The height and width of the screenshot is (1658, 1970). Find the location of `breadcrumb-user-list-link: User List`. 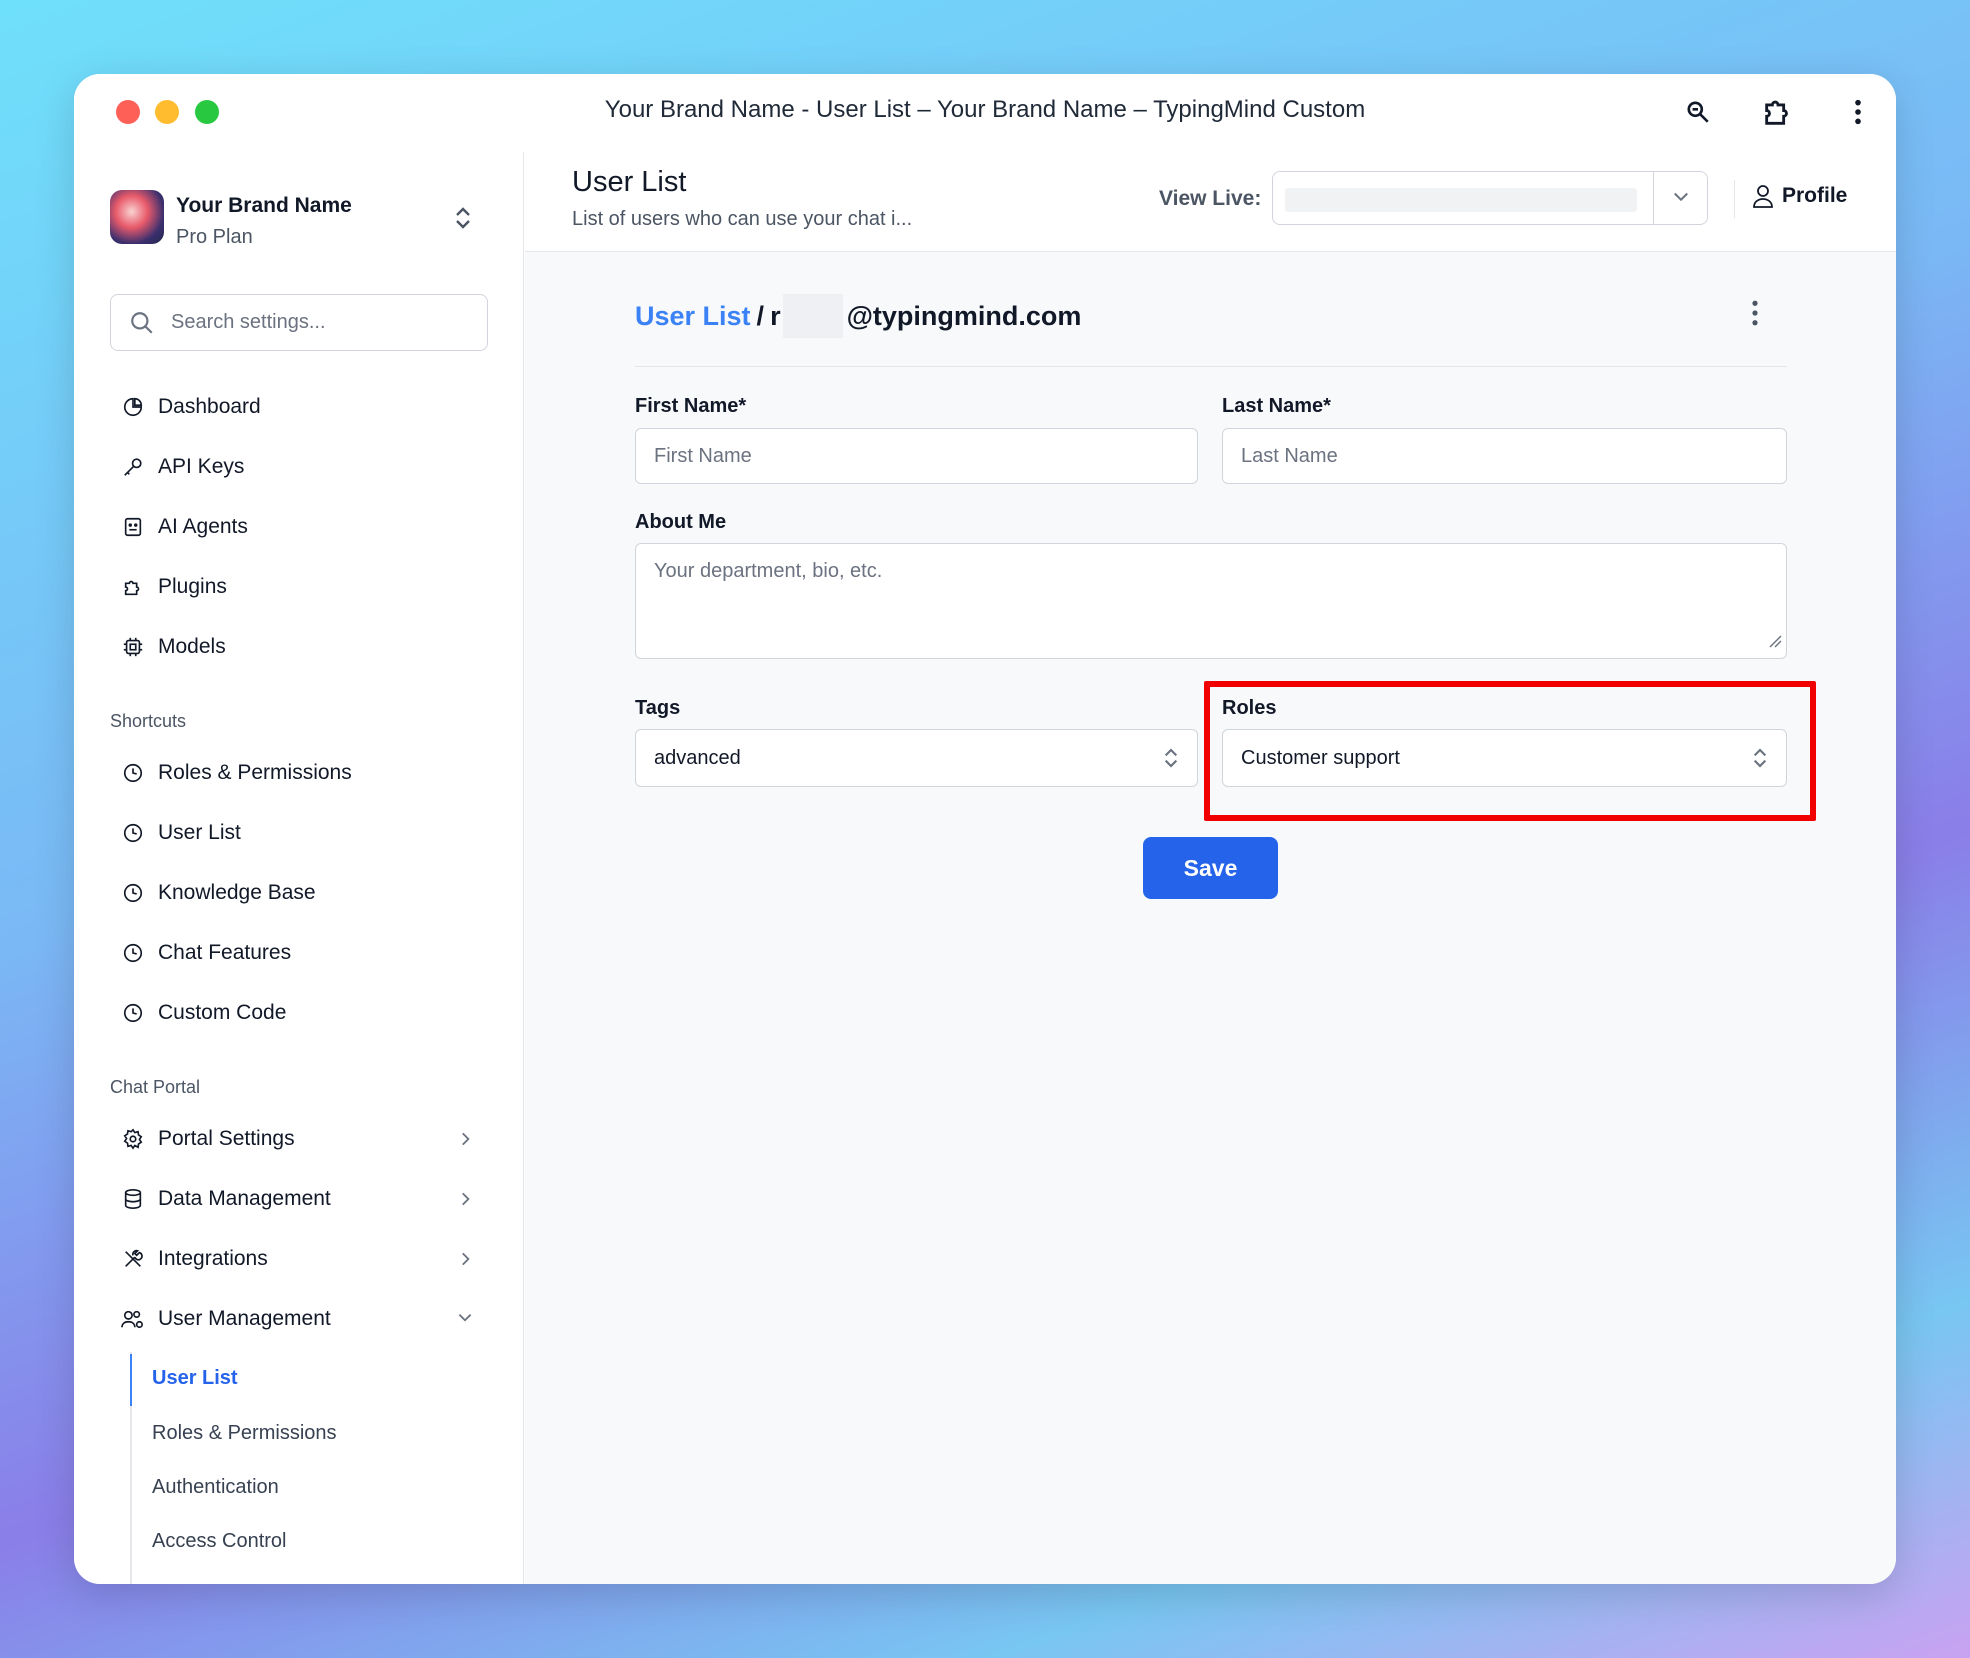

breadcrumb-user-list-link: User List is located at coordinates (693, 316).